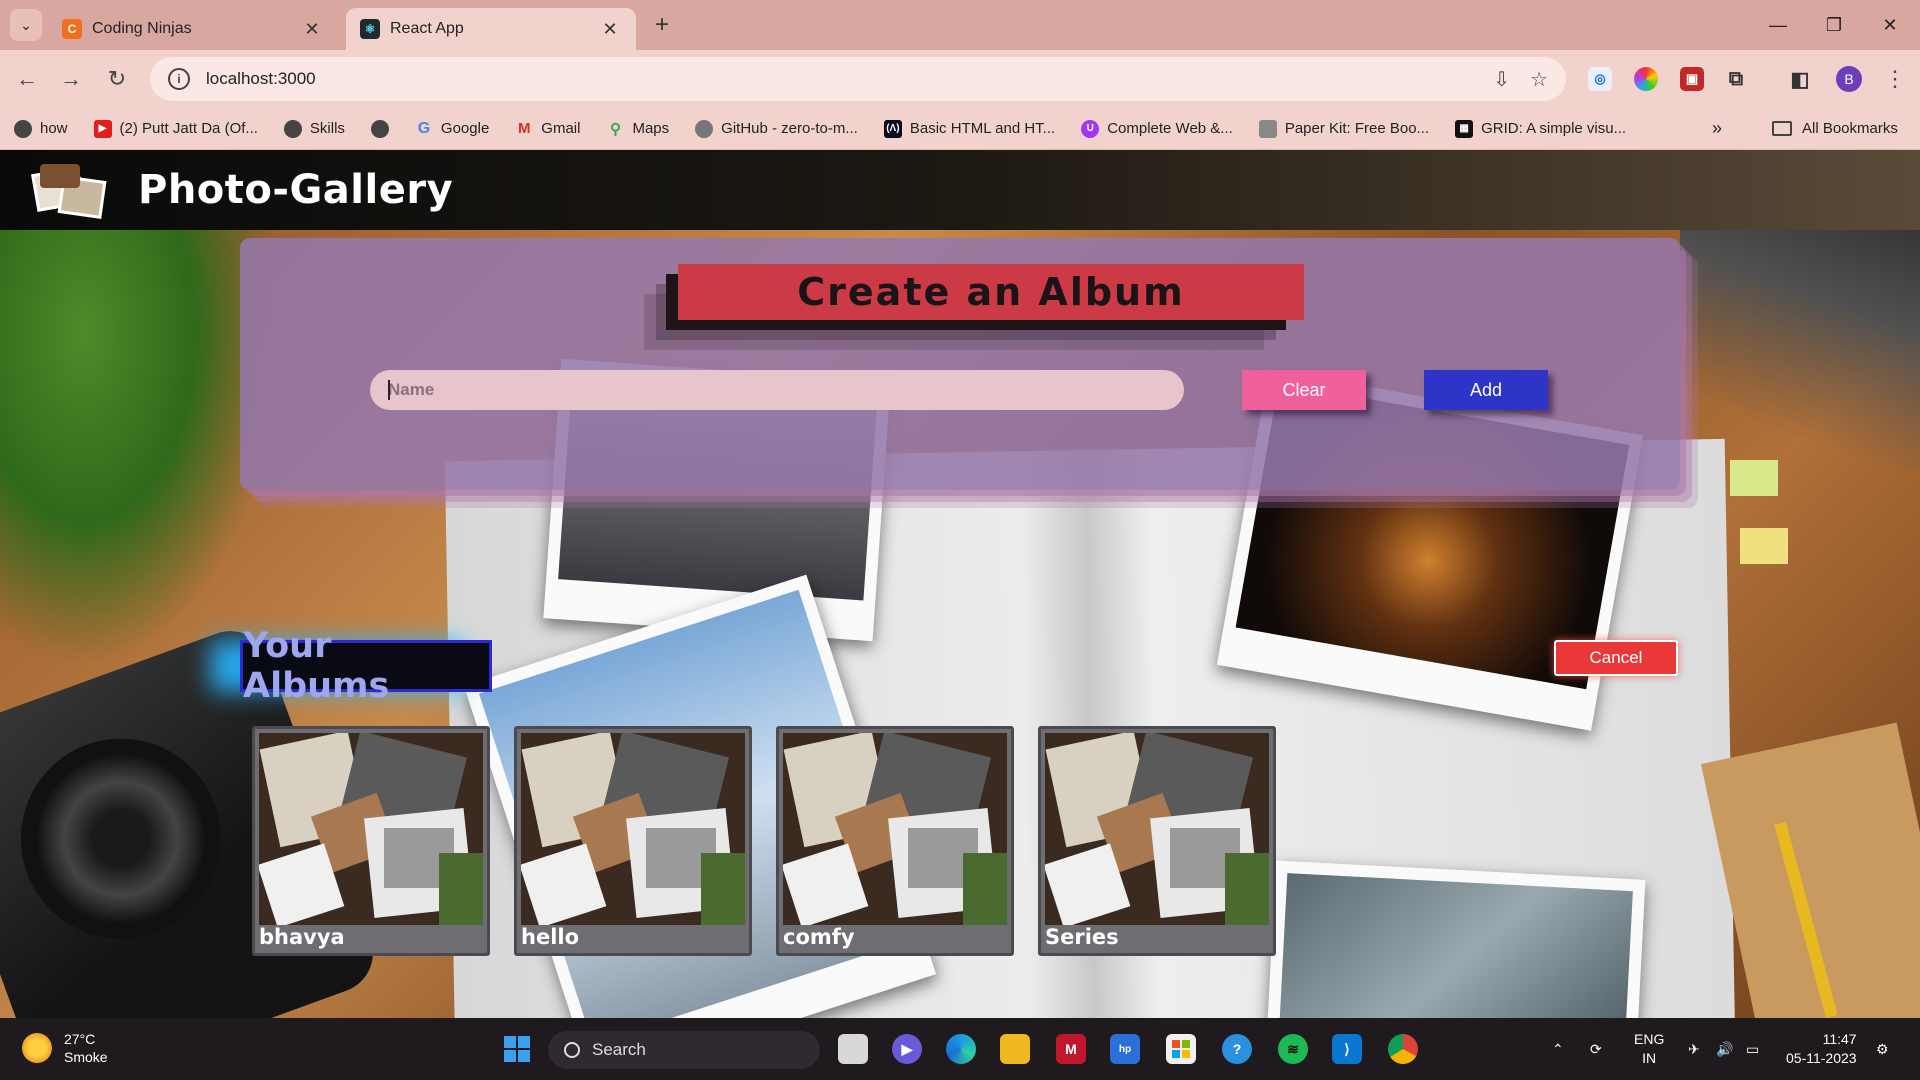 Image resolution: width=1920 pixels, height=1080 pixels. I want to click on tray-overflow-icon: ⌃, so click(1558, 1049).